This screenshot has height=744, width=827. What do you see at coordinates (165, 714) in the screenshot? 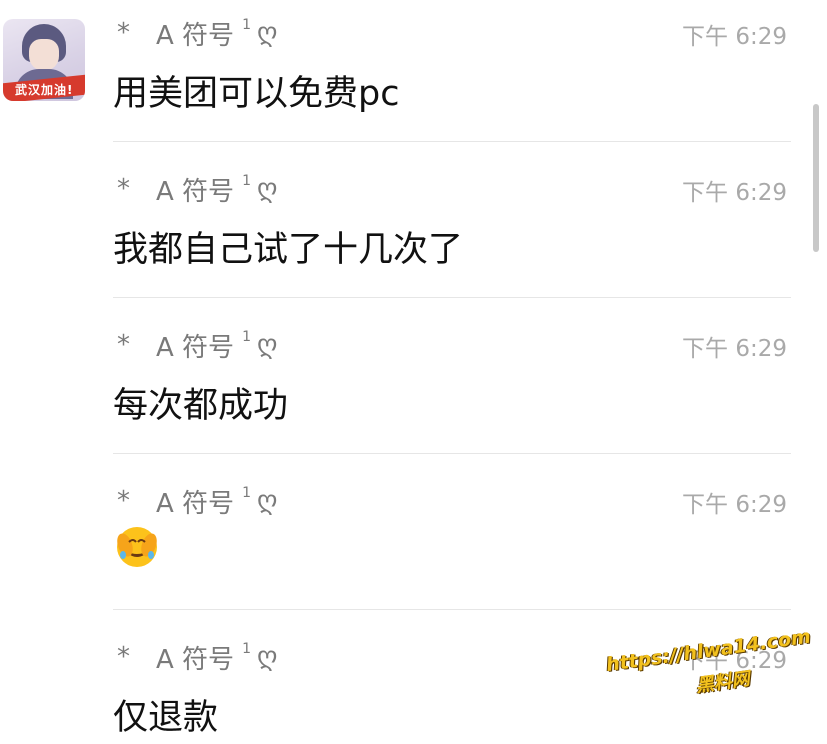
I see `message-text: 仅退款` at bounding box center [165, 714].